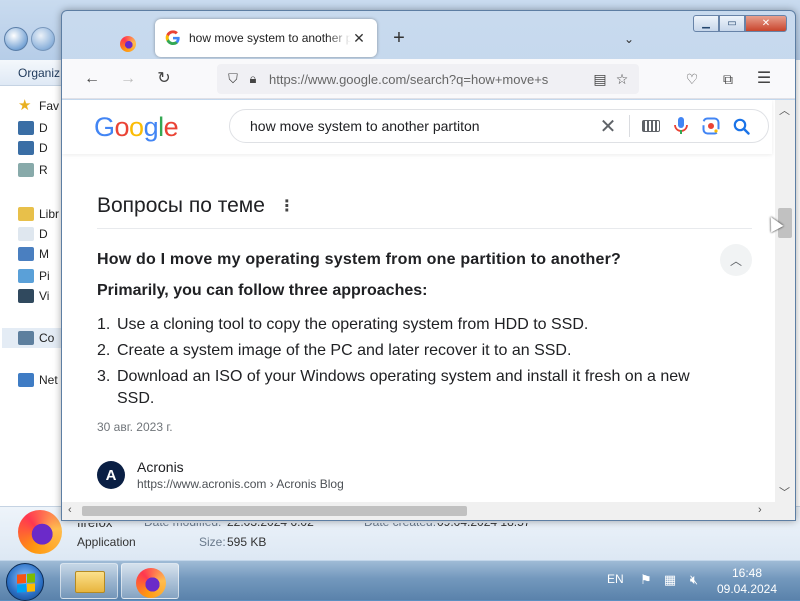 The height and width of the screenshot is (601, 800). What do you see at coordinates (135, 427) in the screenshot?
I see `answer-date: 30 авг. 2023 г.` at bounding box center [135, 427].